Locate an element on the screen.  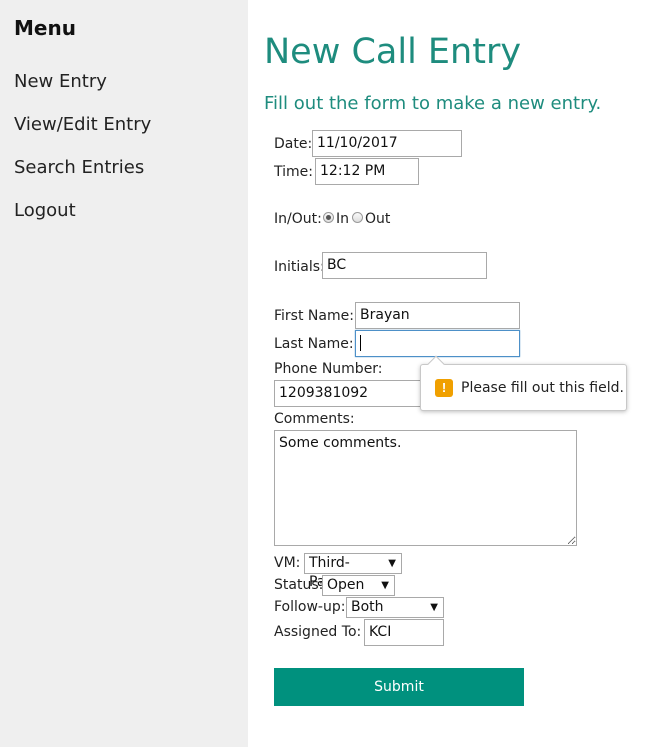
phone-label: Phone Number: is located at coordinates (328, 369).